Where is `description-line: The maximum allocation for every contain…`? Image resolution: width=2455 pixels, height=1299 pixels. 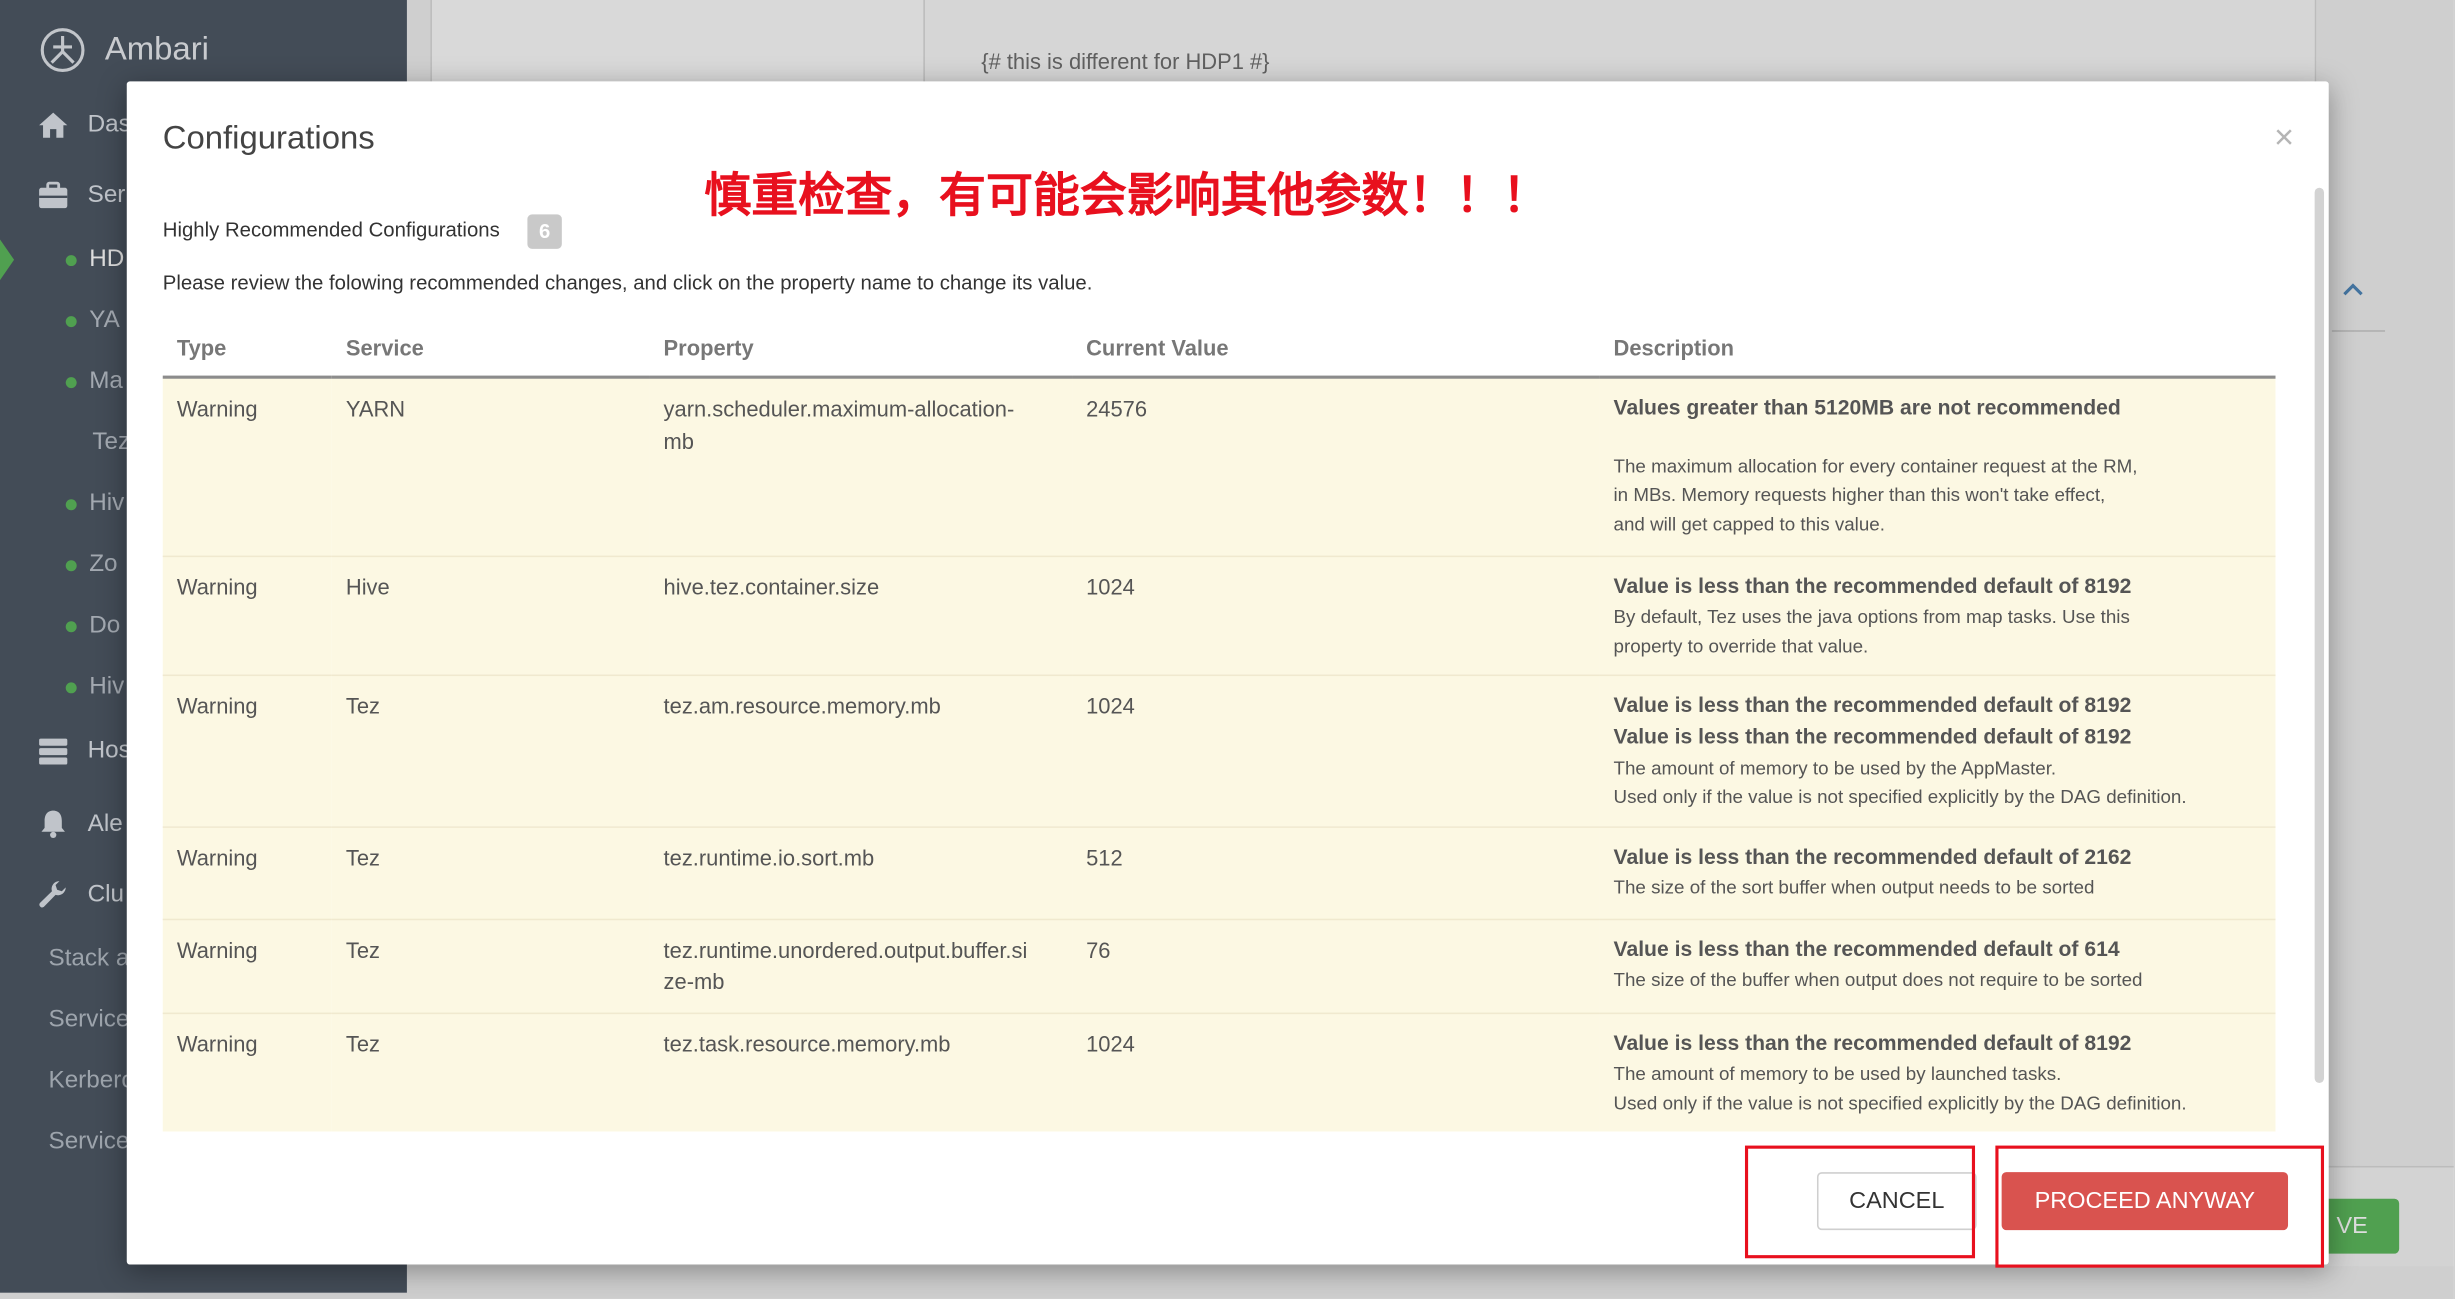 description-line: The maximum allocation for every contain… is located at coordinates (1875, 465).